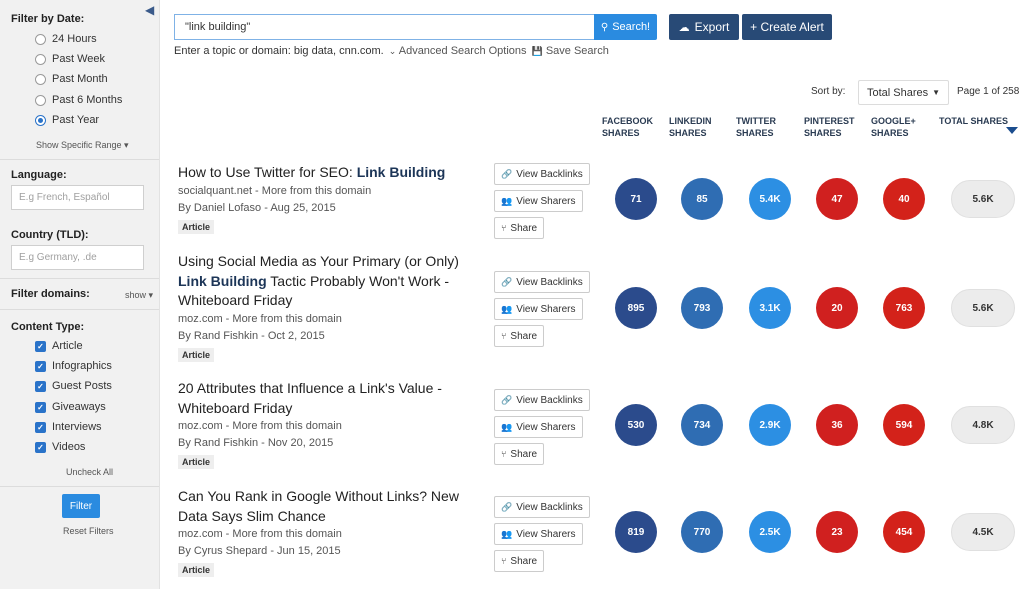 The height and width of the screenshot is (589, 1024). What do you see at coordinates (73, 366) in the screenshot?
I see `content-type-infographics: ✓ Infographics` at bounding box center [73, 366].